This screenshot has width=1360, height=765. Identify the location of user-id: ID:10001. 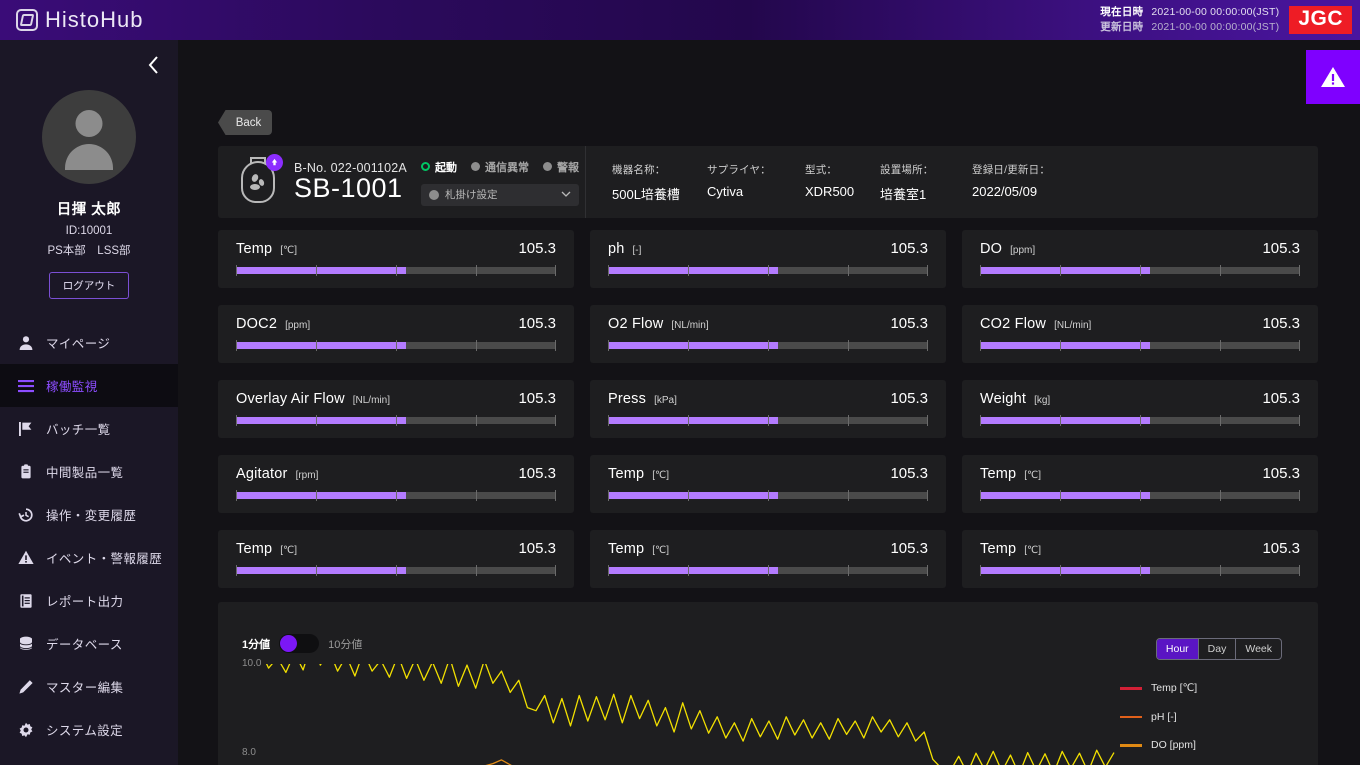
(89, 231).